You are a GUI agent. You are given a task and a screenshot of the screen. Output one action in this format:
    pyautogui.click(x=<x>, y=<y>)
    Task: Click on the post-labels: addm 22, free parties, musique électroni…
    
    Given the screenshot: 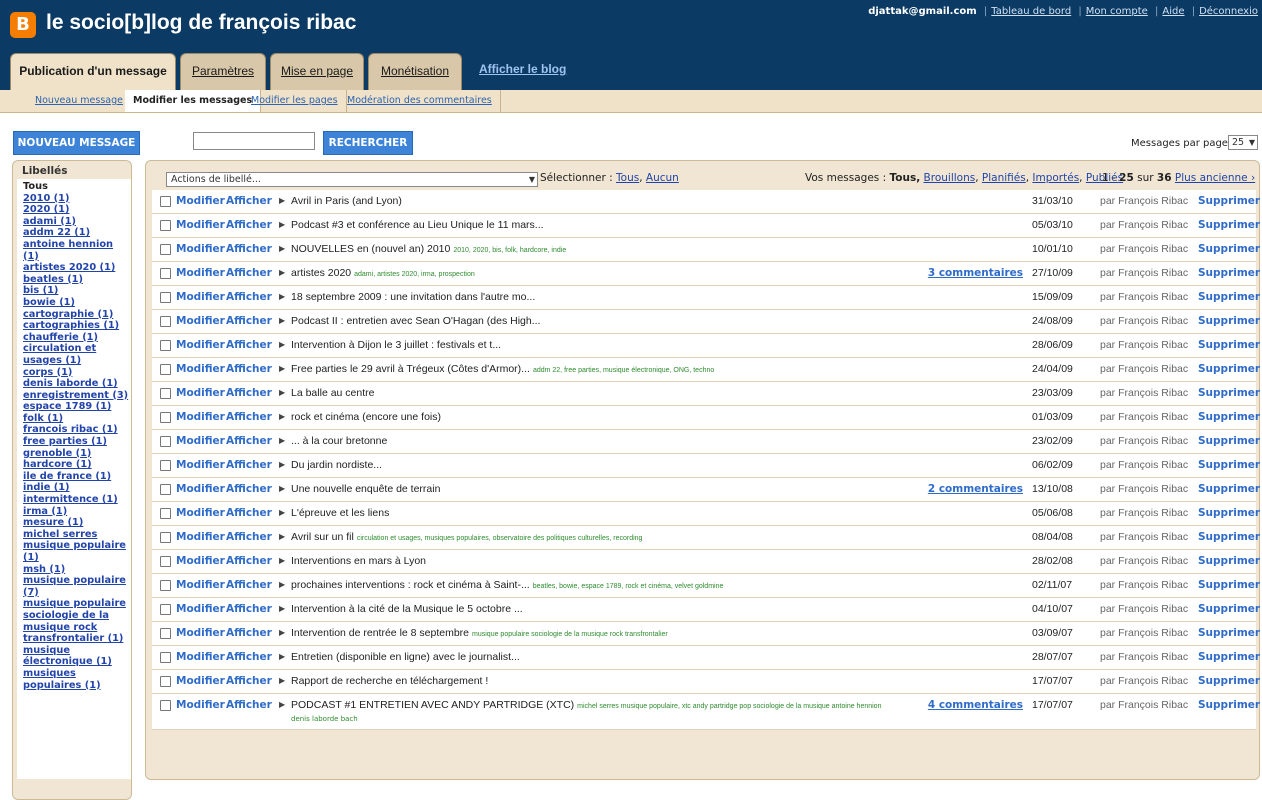 What is the action you would take?
    pyautogui.click(x=623, y=370)
    